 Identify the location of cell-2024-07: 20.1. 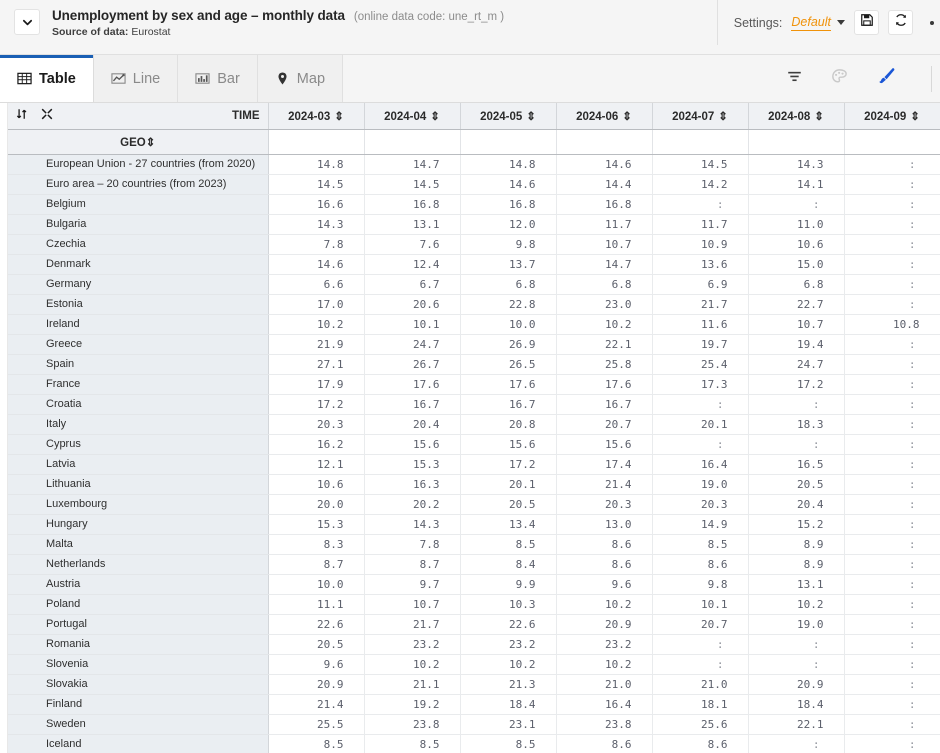
(700, 424).